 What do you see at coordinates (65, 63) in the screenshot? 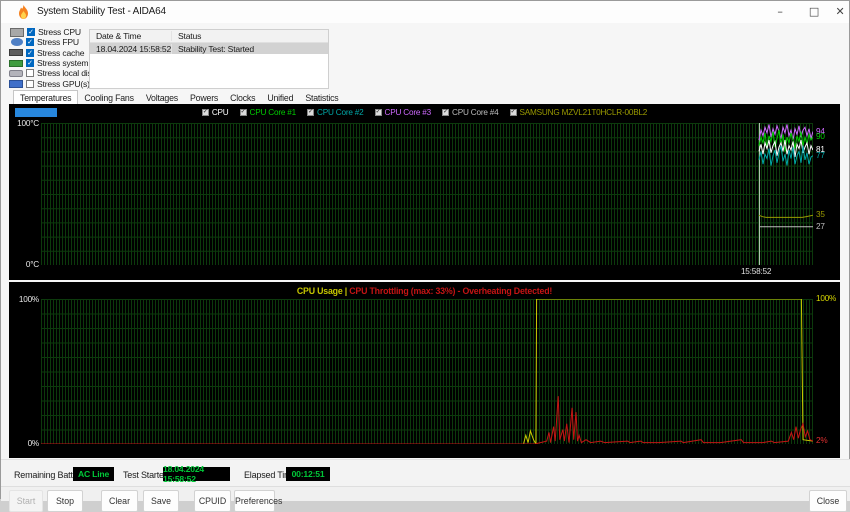
I see `stress-option-row: ✓ Stress system memory` at bounding box center [65, 63].